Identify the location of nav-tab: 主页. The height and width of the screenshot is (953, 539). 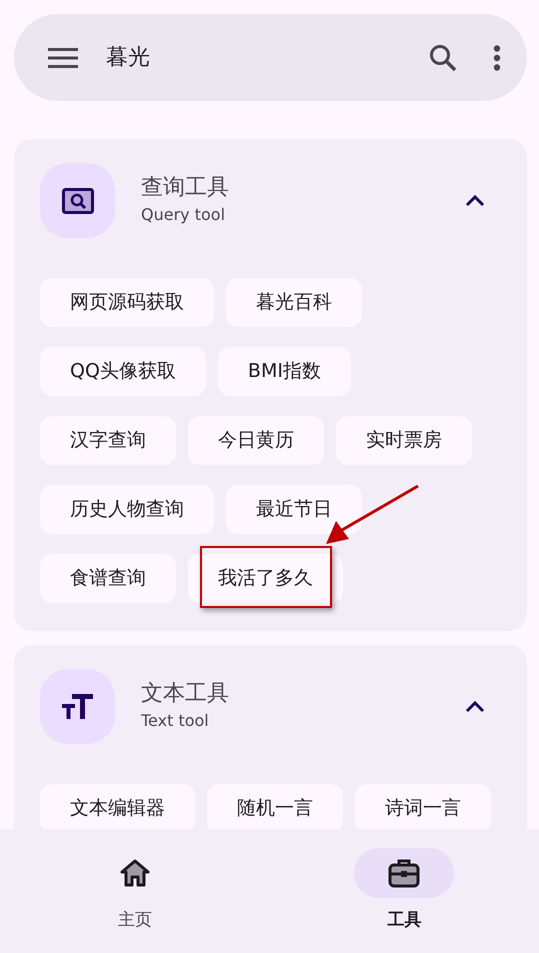
(135, 900).